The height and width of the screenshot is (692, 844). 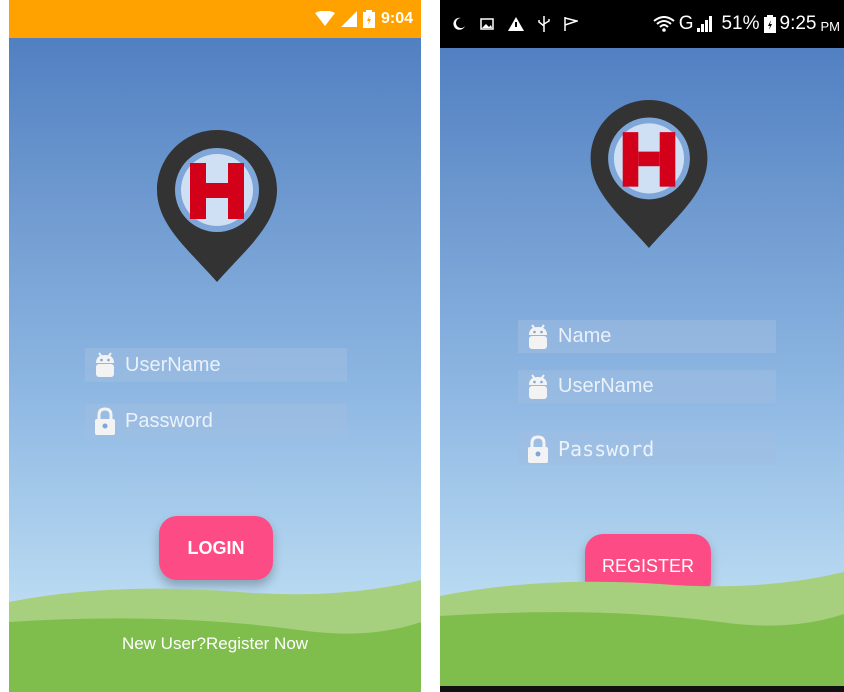 What do you see at coordinates (740, 23) in the screenshot?
I see `battery-percent: 51%` at bounding box center [740, 23].